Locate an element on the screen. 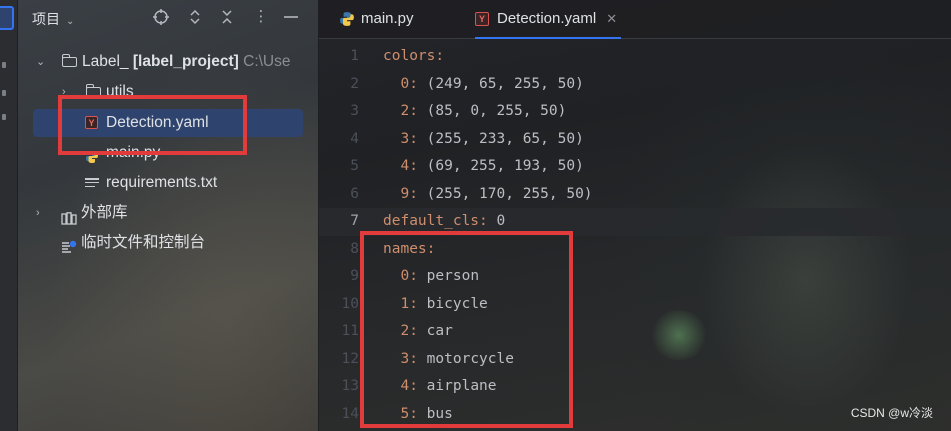 This screenshot has width=951, height=431. tab-main-py: main.py is located at coordinates (376, 19).